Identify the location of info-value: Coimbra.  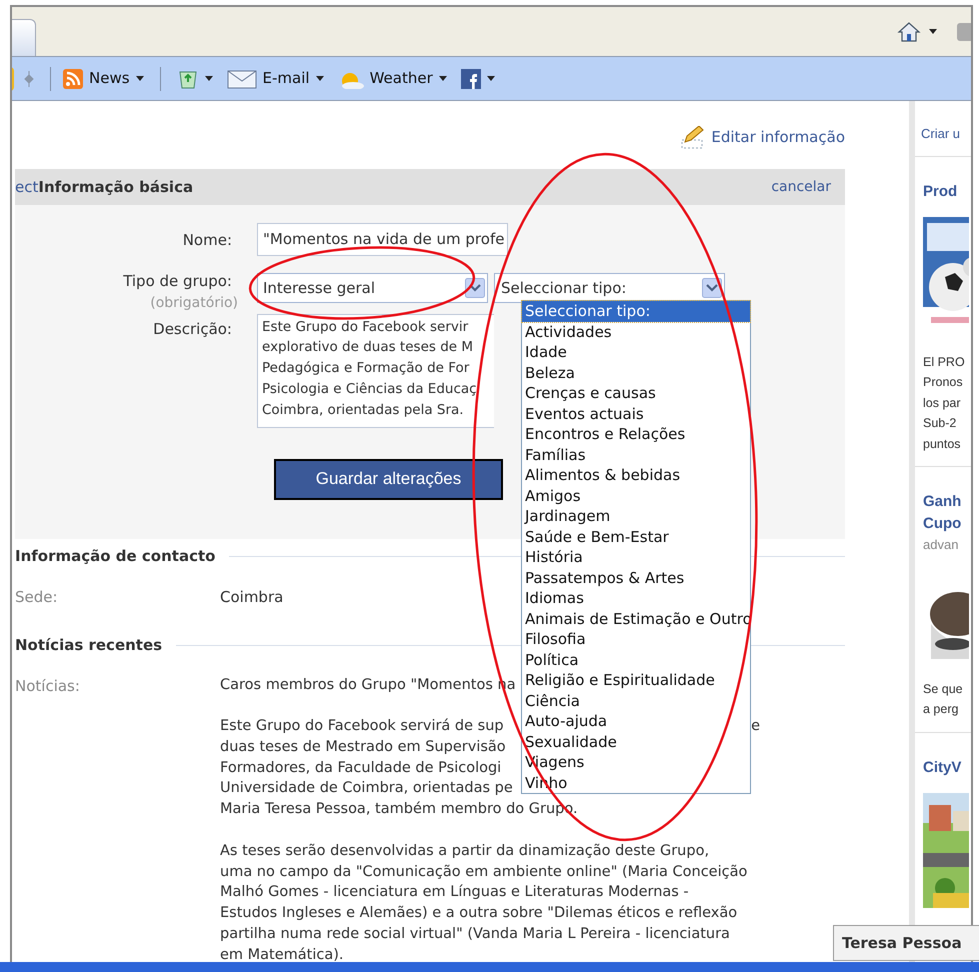
(252, 597).